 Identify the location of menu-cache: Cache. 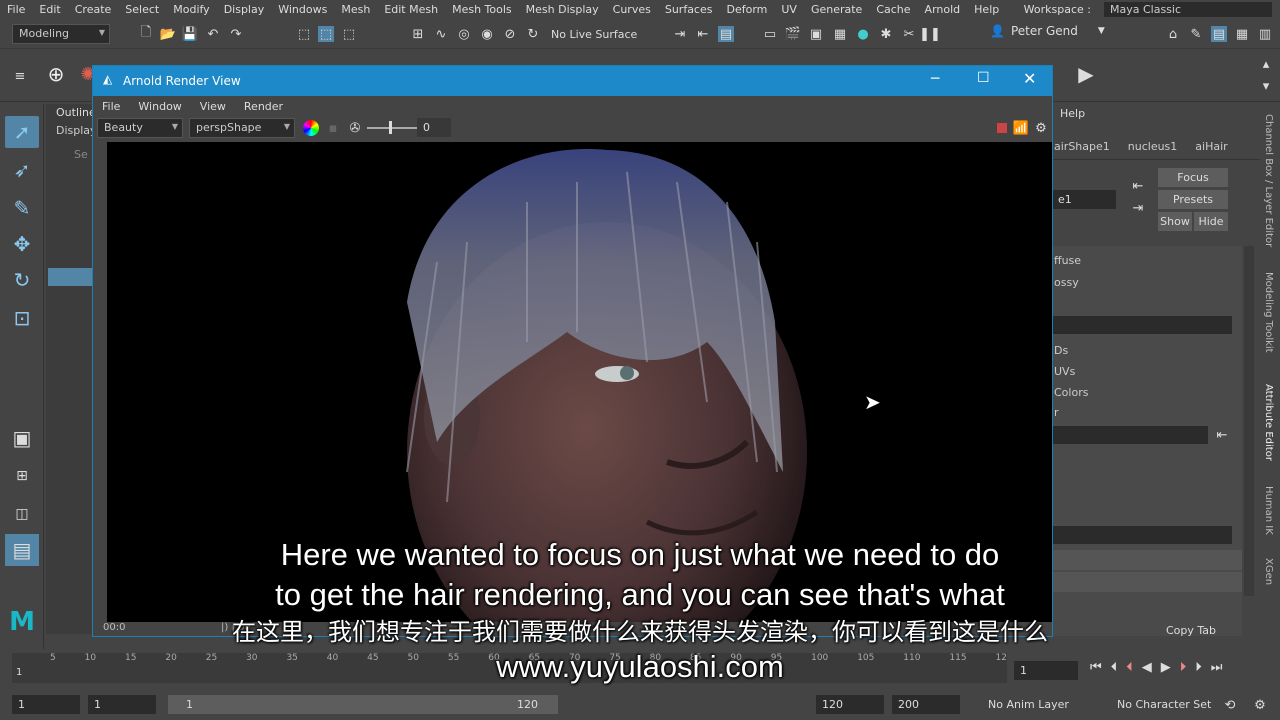
(893, 9).